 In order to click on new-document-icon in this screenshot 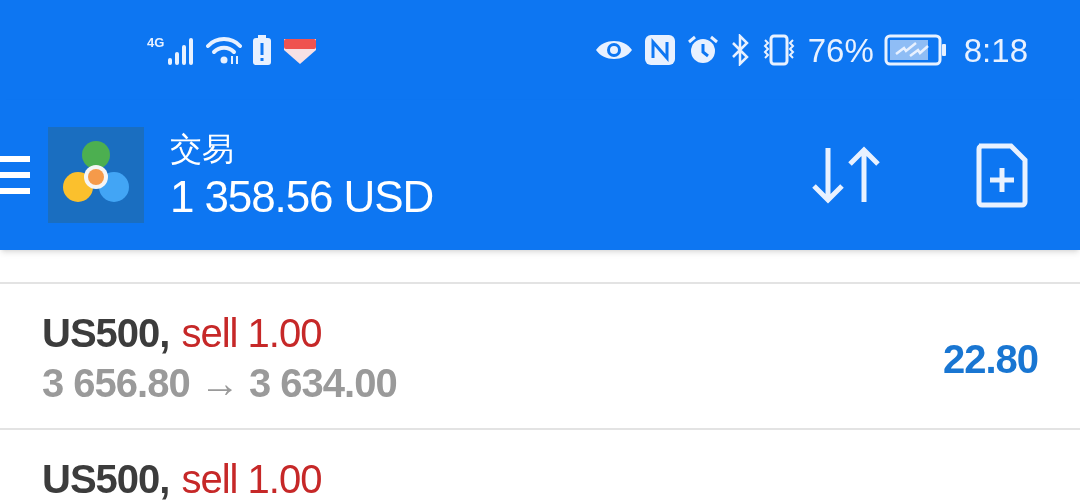, I will do `click(1002, 175)`.